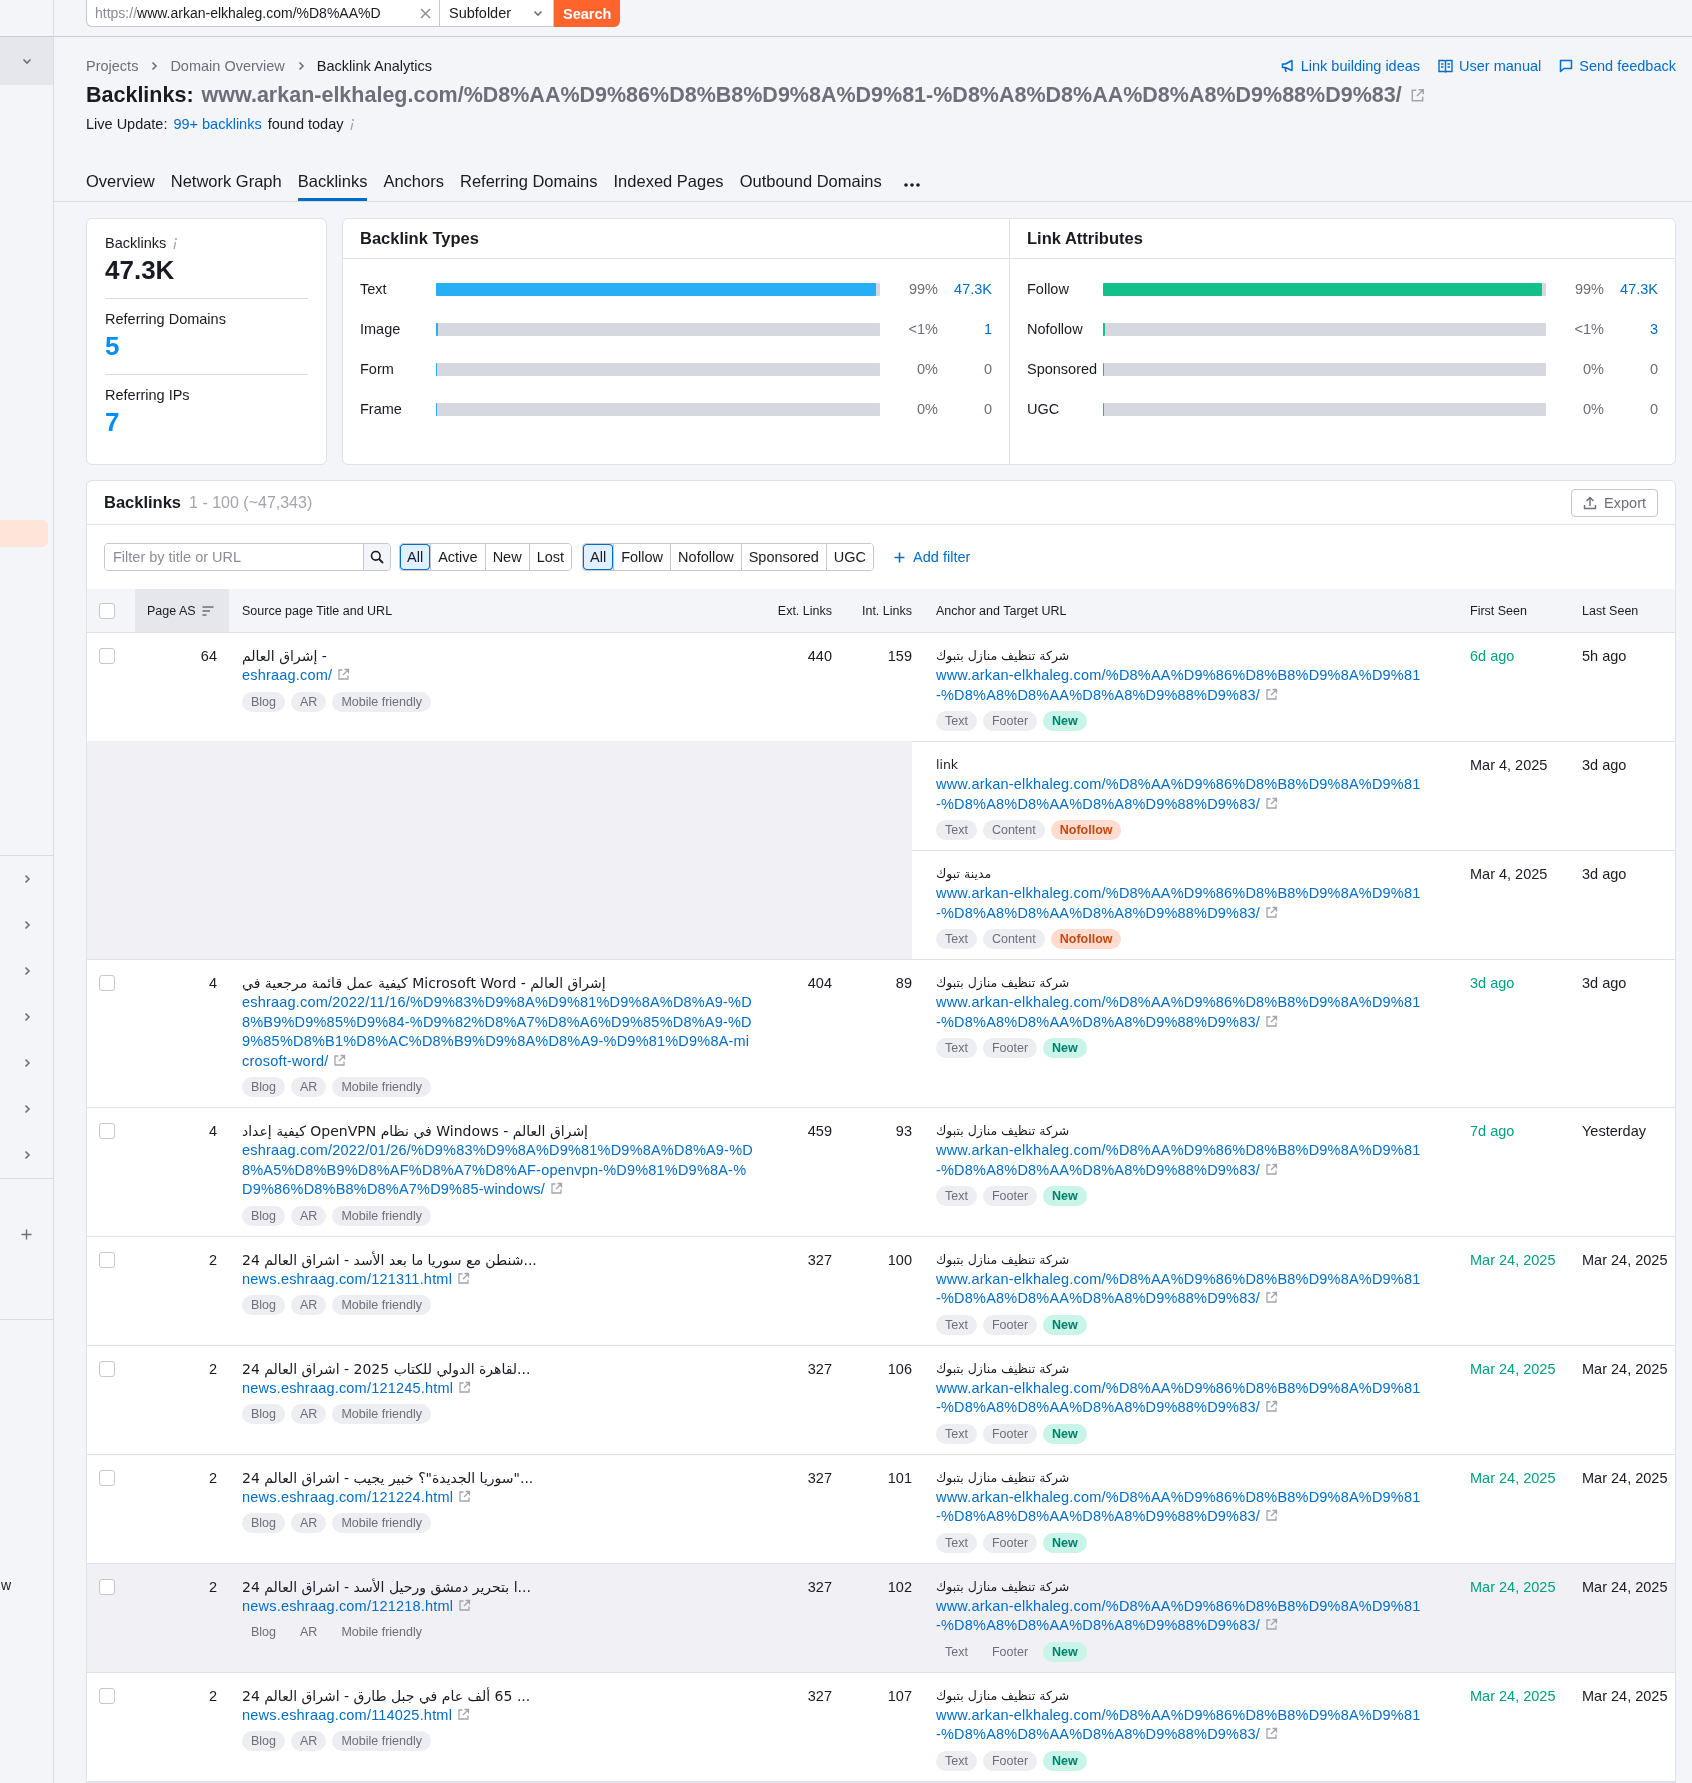  I want to click on nav-tab: Overview, so click(120, 186).